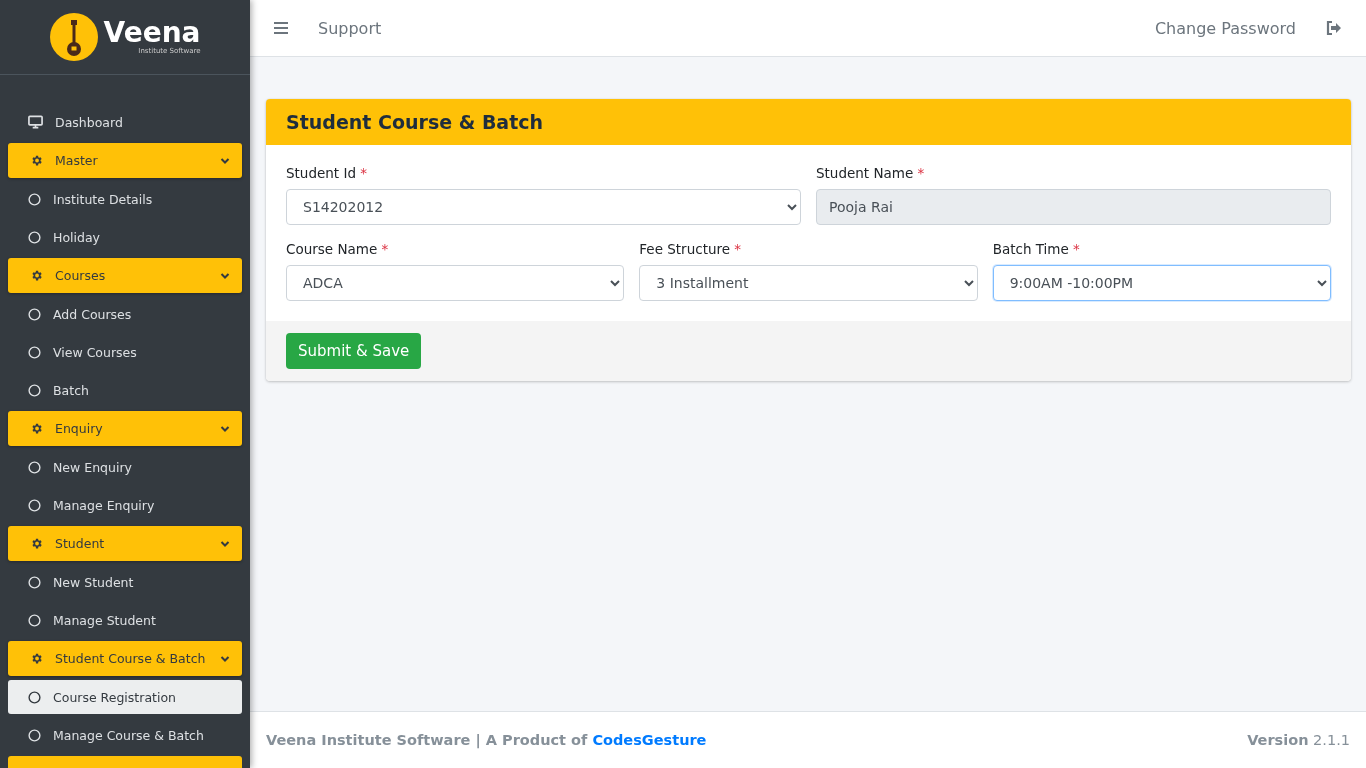  I want to click on field-label: Student Id *, so click(327, 173).